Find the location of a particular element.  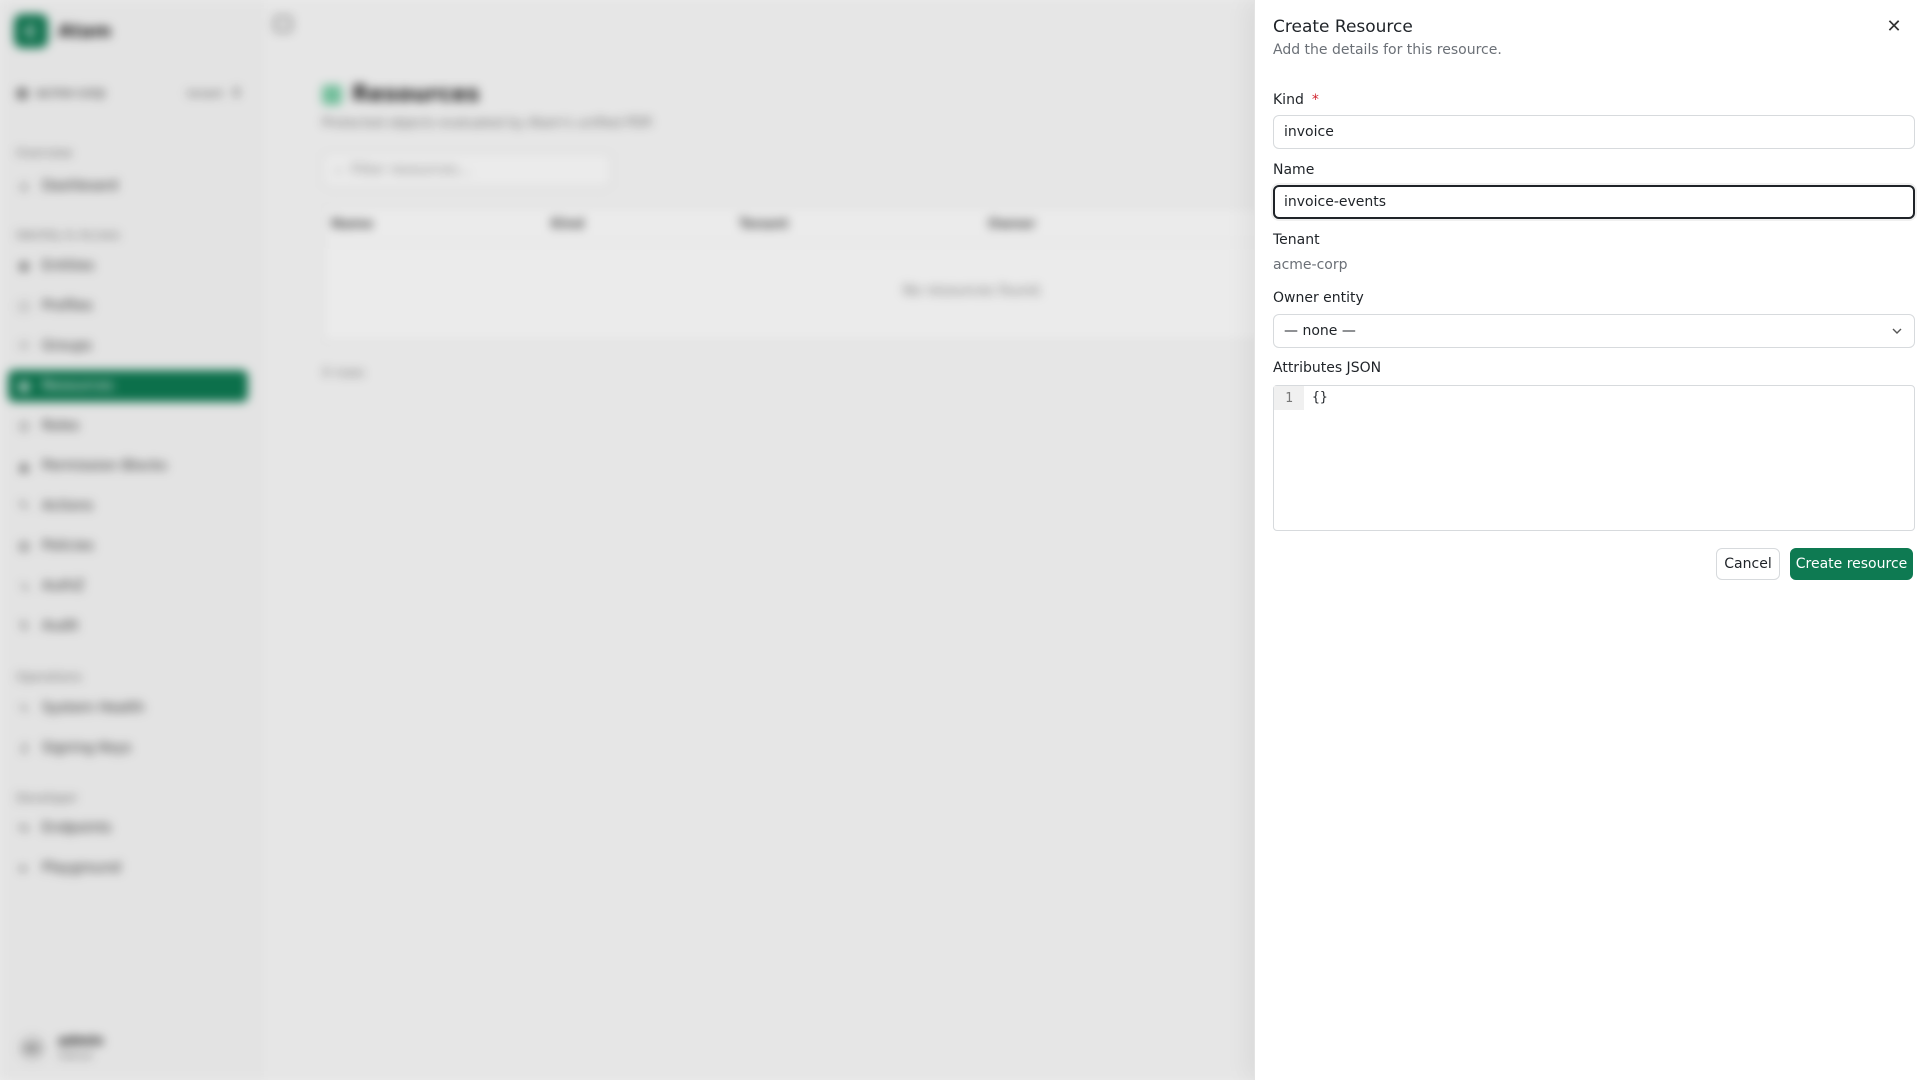

cancel-button: Cancel is located at coordinates (1748, 564).